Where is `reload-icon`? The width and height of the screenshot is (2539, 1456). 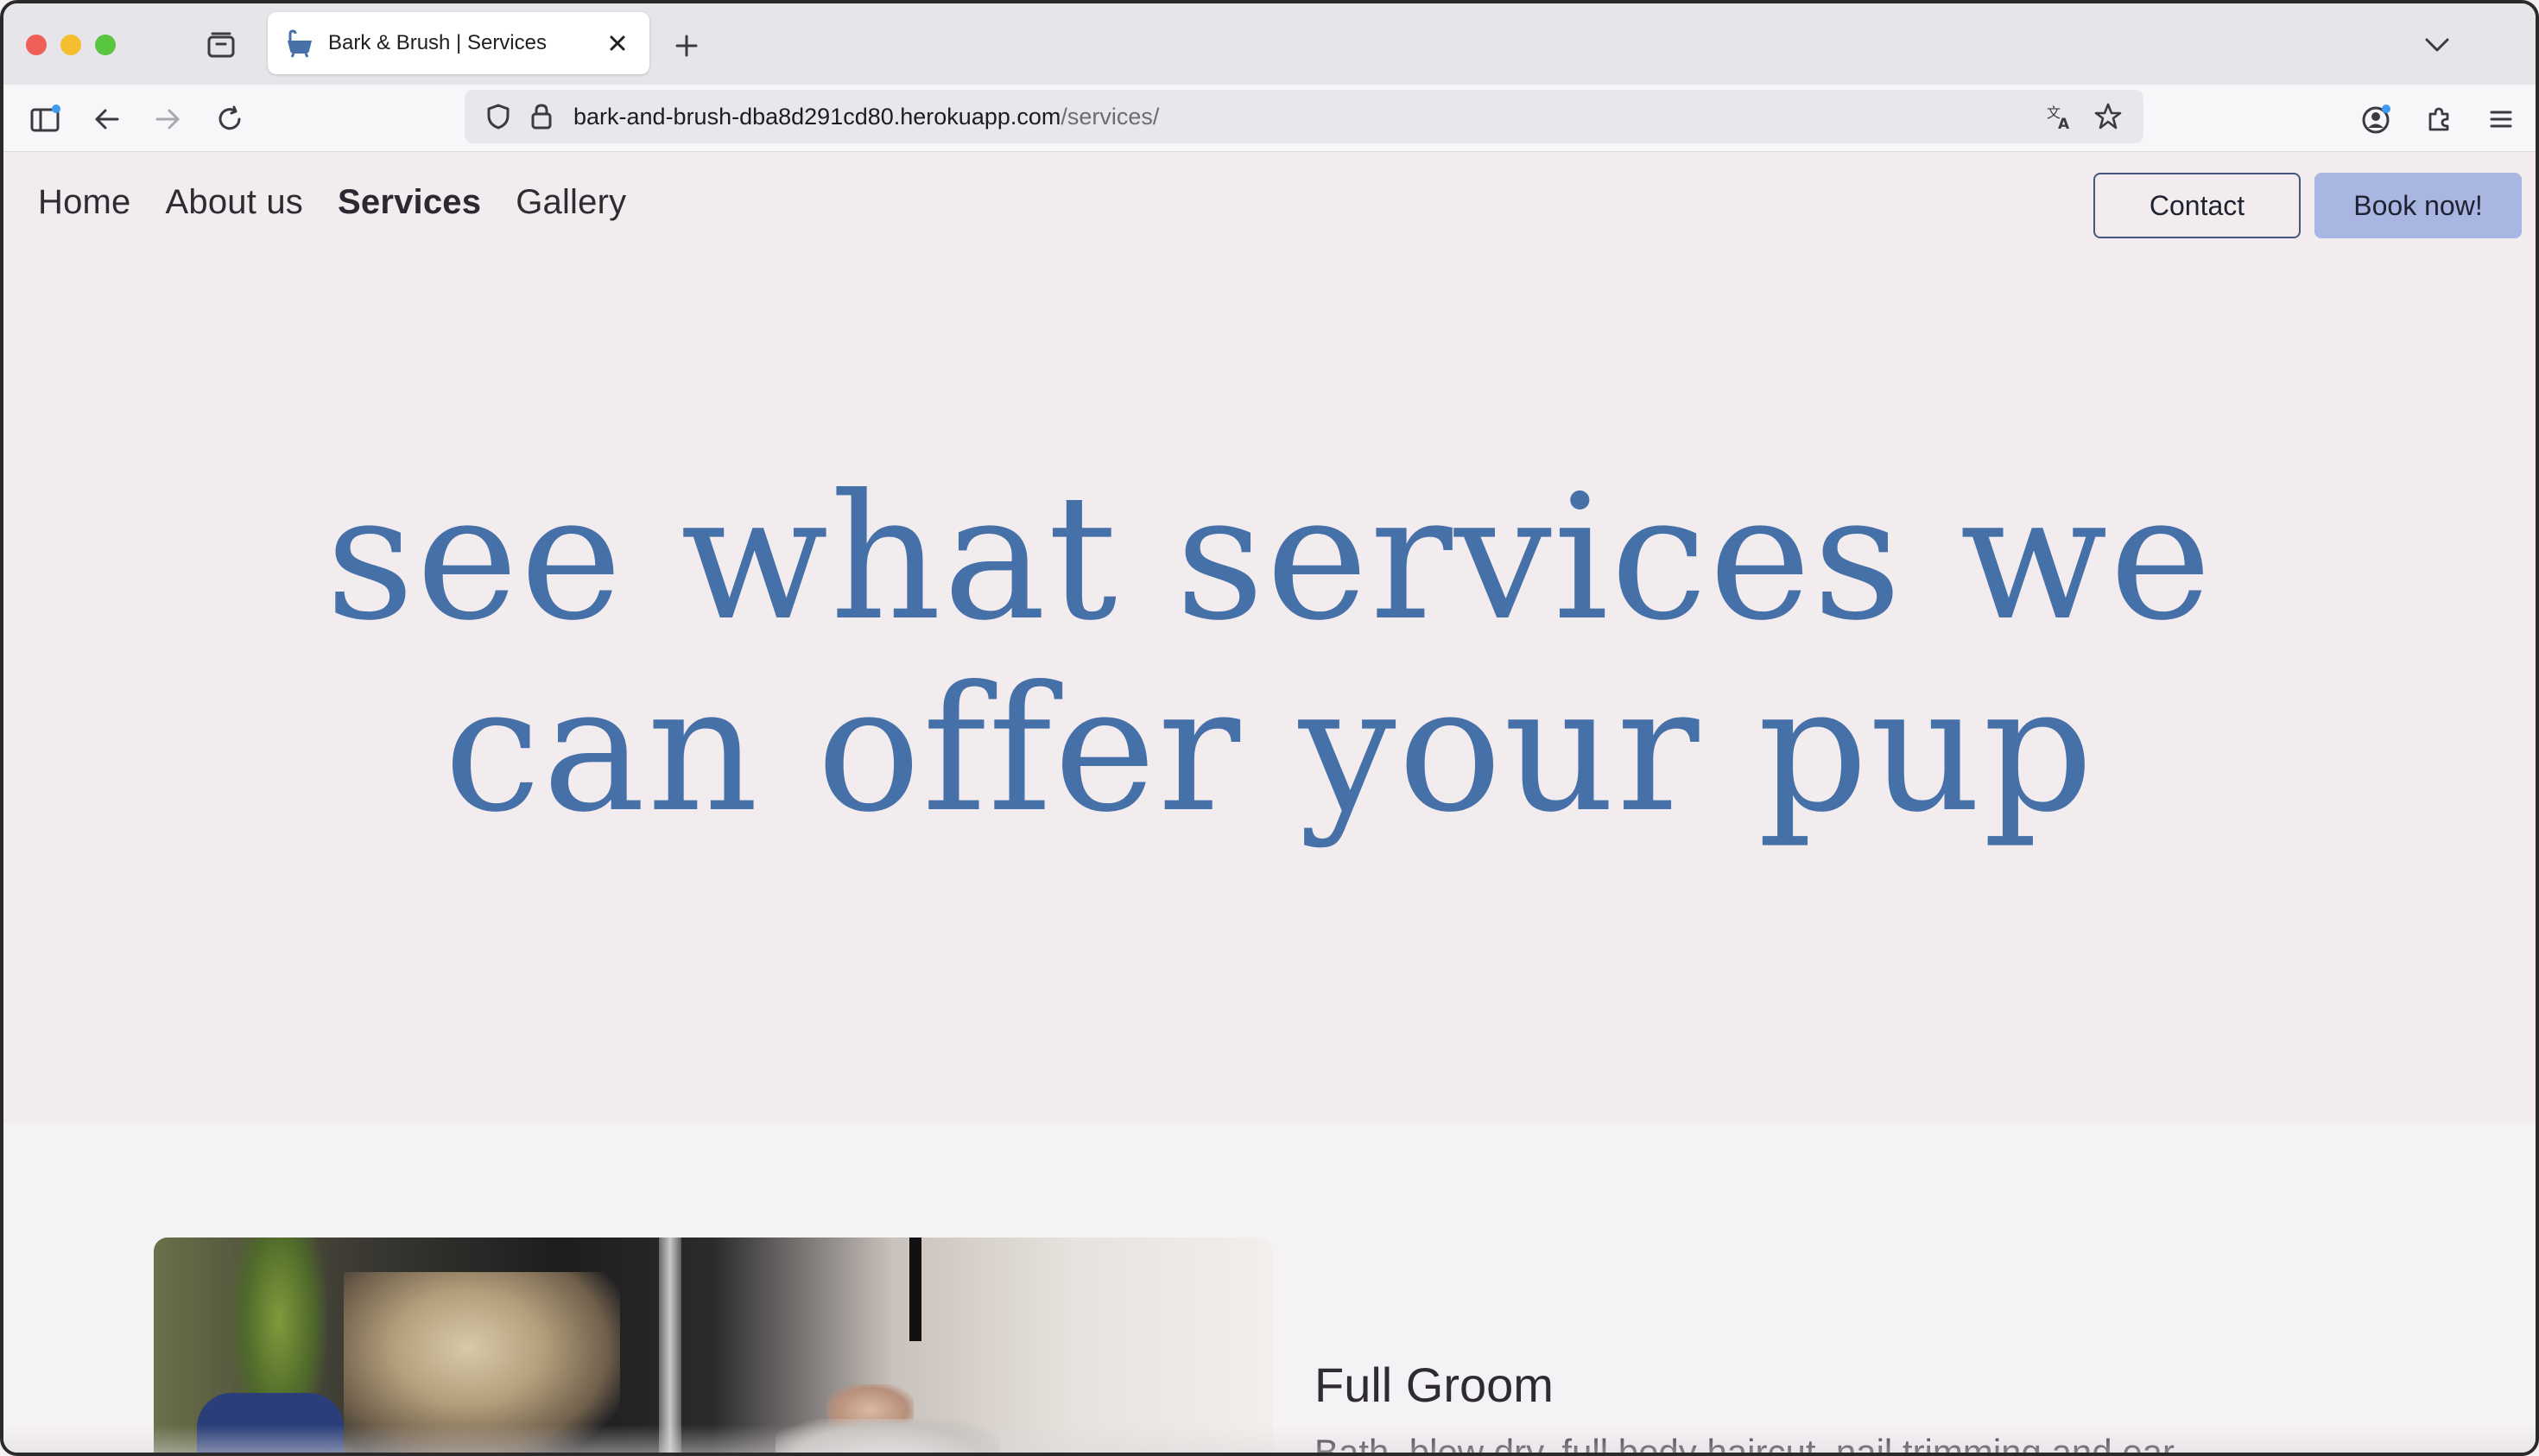
reload-icon is located at coordinates (230, 119).